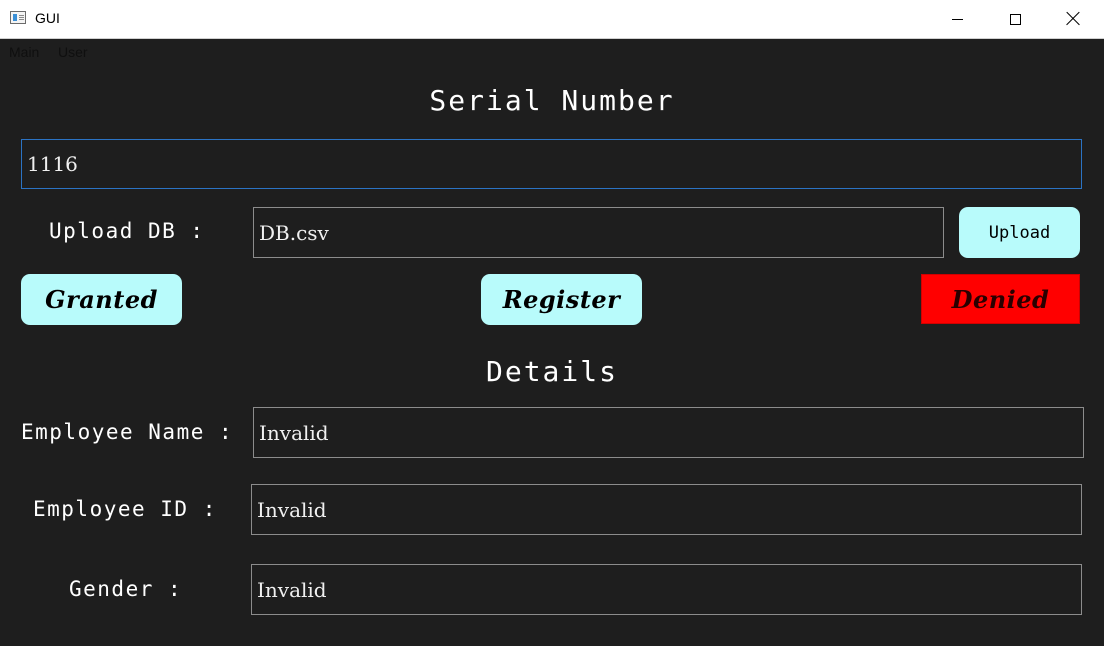  I want to click on register-button: Register, so click(561, 299).